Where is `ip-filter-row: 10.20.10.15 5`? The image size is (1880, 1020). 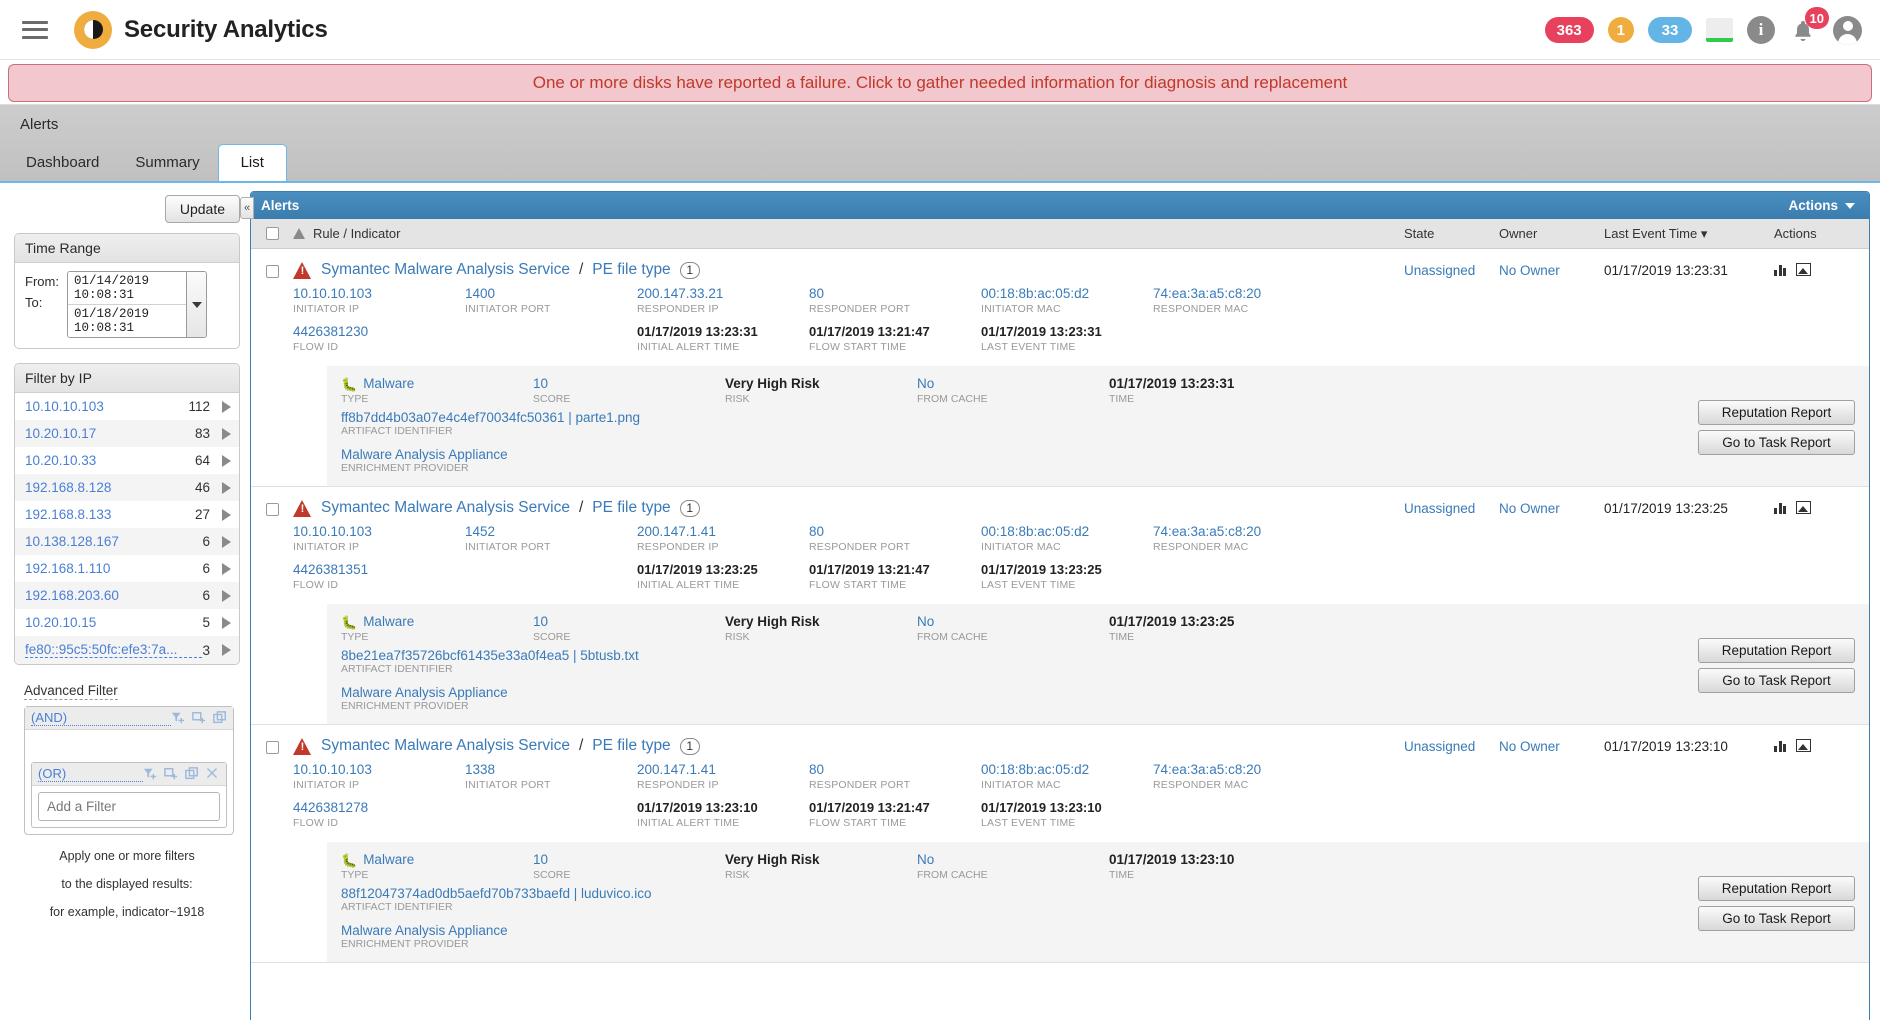 ip-filter-row: 10.20.10.15 5 is located at coordinates (127, 622).